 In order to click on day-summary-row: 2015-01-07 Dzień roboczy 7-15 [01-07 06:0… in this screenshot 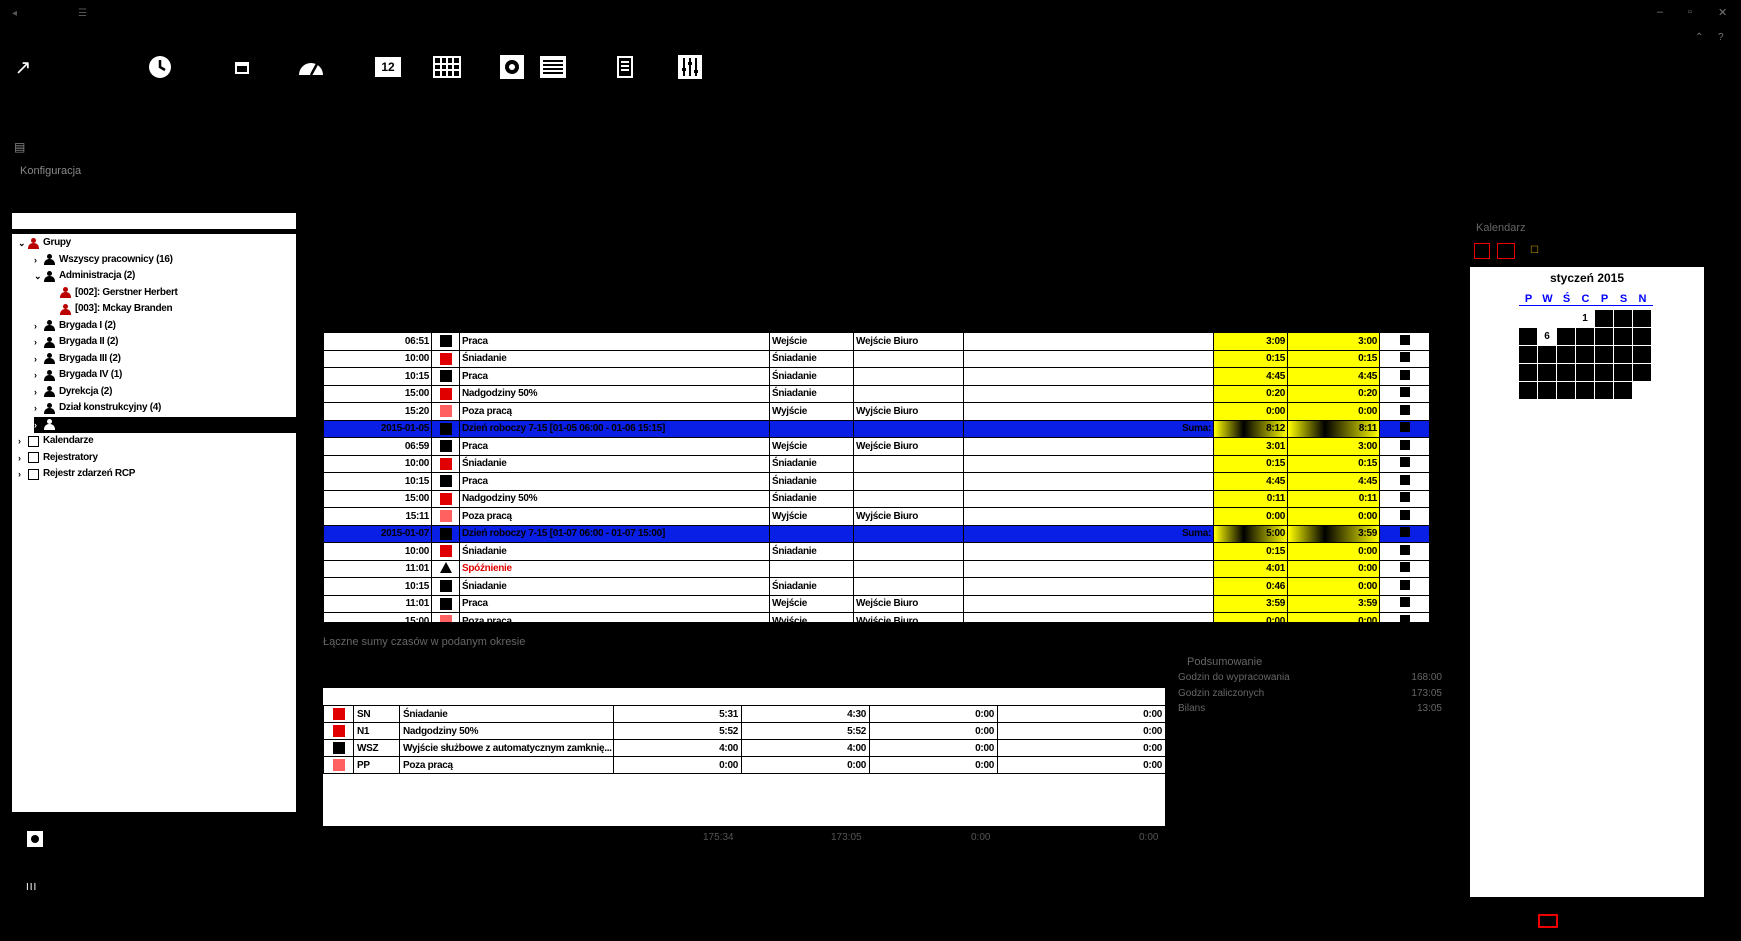, I will do `click(876, 533)`.